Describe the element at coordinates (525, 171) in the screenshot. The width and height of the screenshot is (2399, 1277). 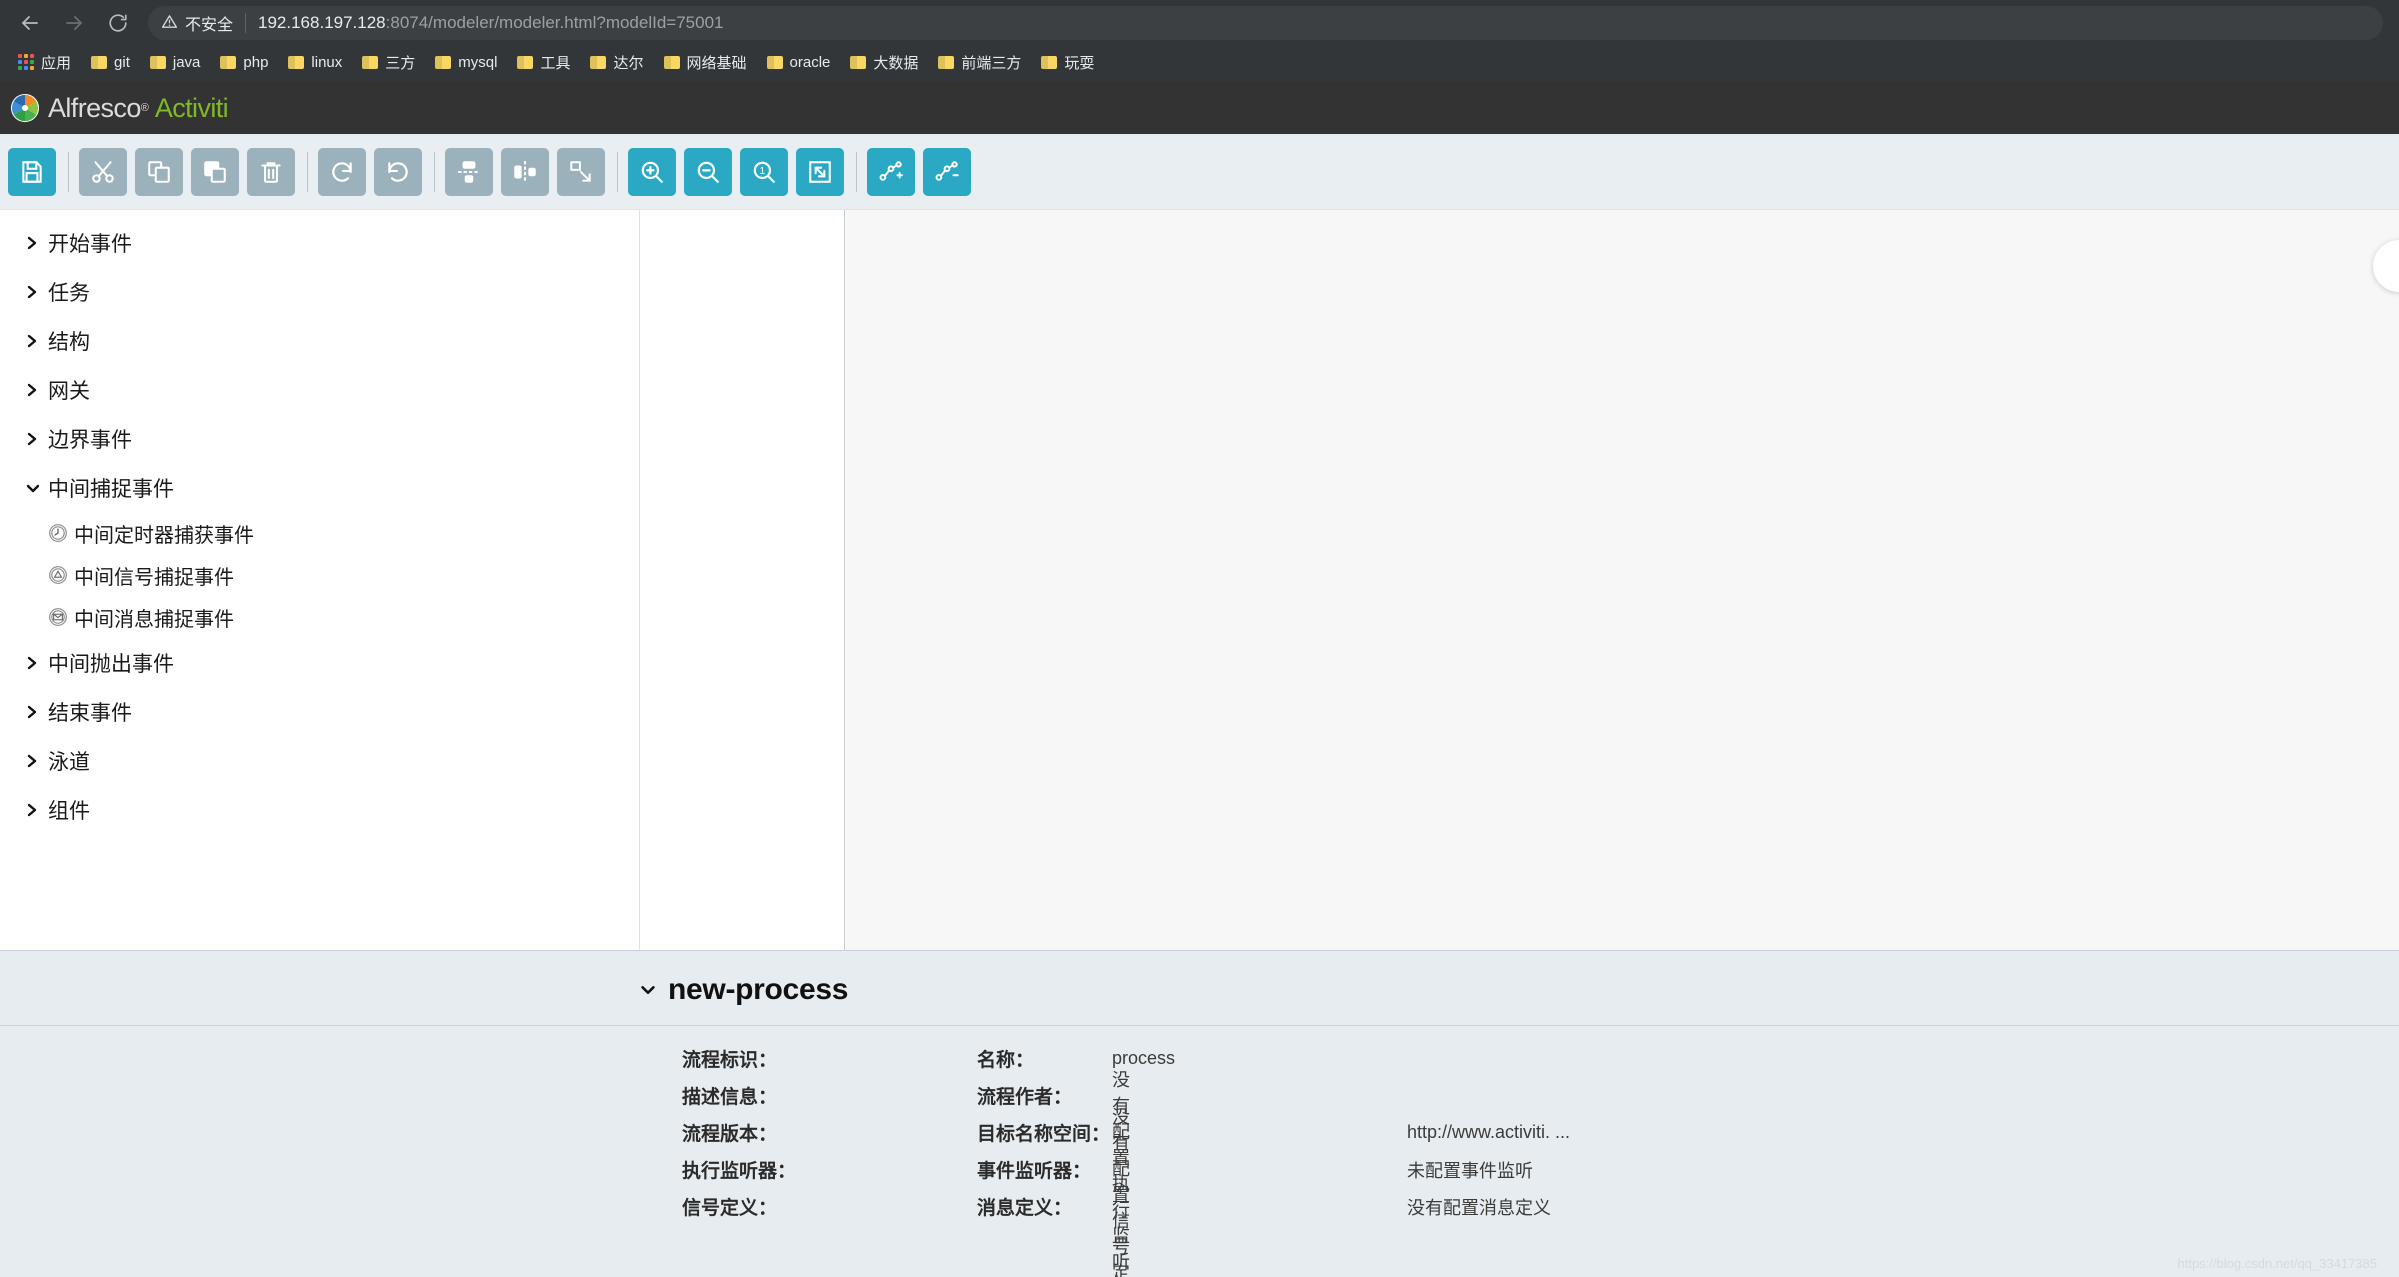
I see `align-horizontal-button` at that location.